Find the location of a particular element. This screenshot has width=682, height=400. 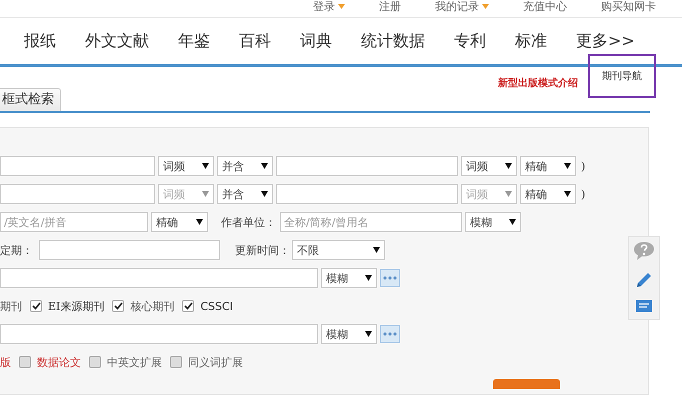

checkbox-label: 同义词扩展 is located at coordinates (215, 362).